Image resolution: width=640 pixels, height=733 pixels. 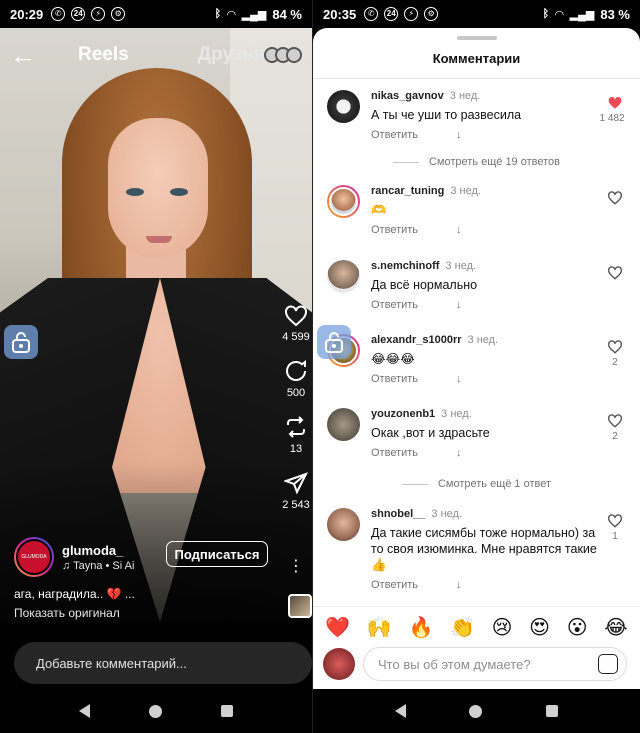 I want to click on share-action: 2 543, so click(x=296, y=491).